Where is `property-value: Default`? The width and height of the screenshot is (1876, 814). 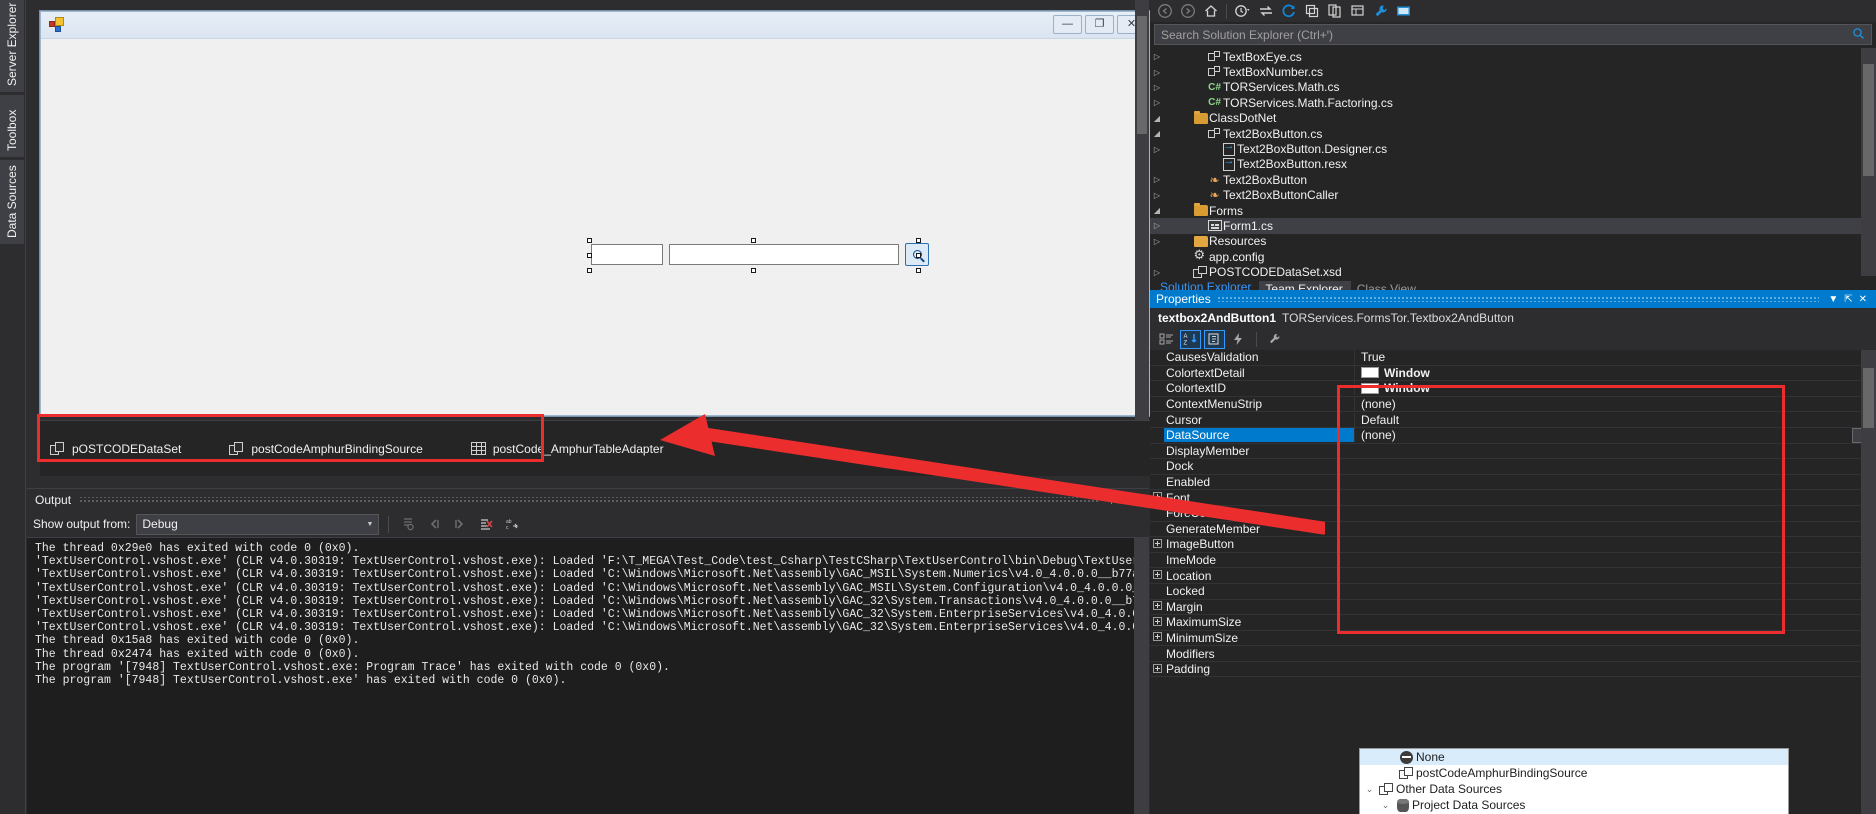
property-value: Default is located at coordinates (1615, 419).